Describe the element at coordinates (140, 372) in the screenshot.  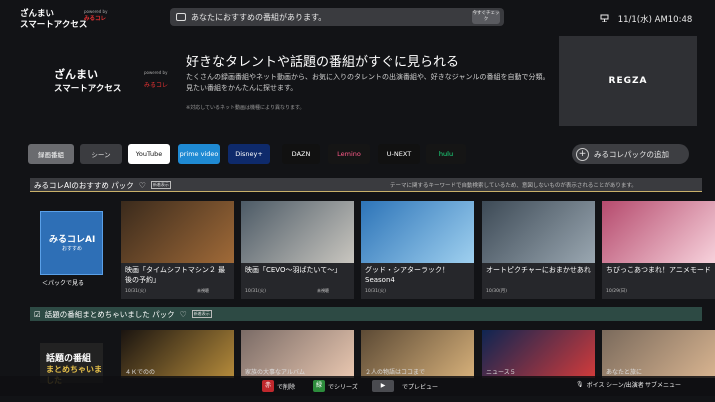
I see `program-title: ４Ｋでのの` at that location.